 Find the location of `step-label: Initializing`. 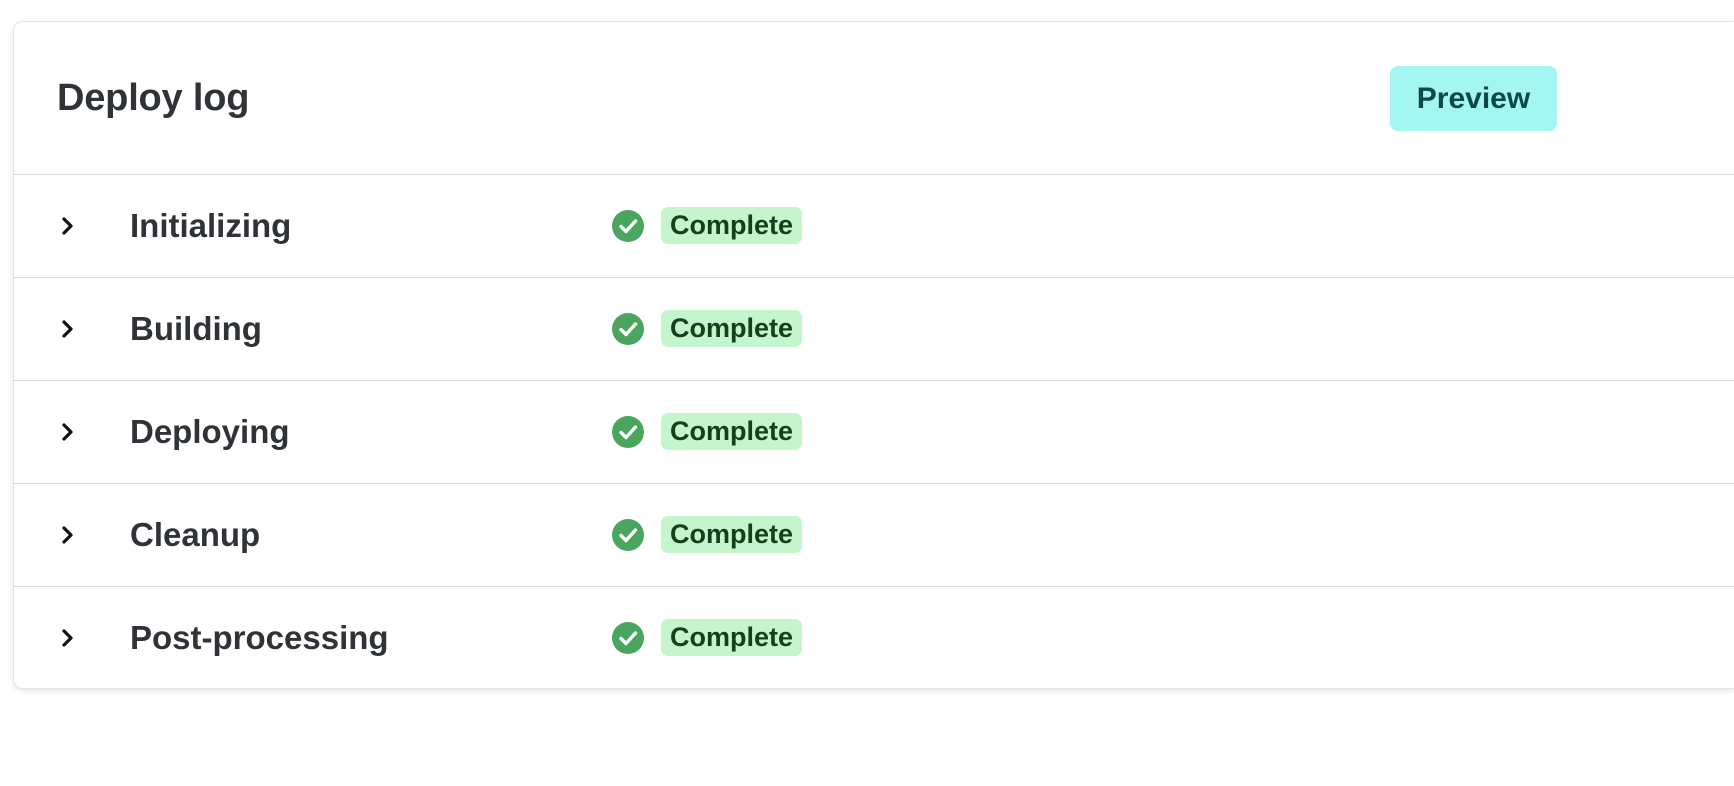

step-label: Initializing is located at coordinates (211, 225).